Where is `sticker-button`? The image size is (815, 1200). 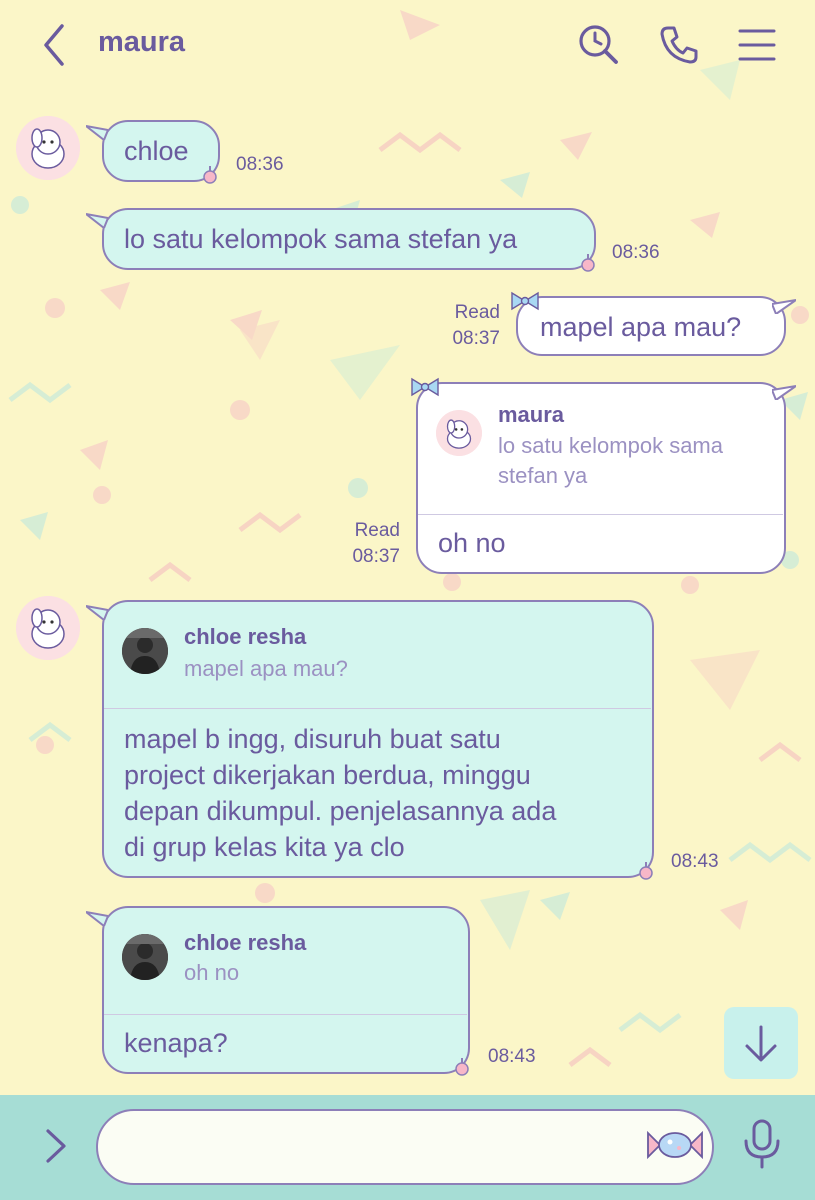
sticker-button is located at coordinates (675, 1145).